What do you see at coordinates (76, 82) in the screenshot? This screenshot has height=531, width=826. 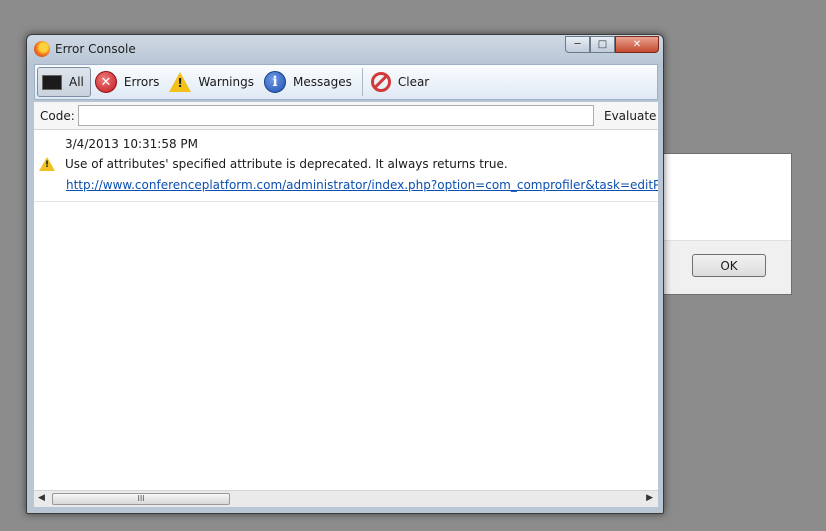 I see `all-label: All` at bounding box center [76, 82].